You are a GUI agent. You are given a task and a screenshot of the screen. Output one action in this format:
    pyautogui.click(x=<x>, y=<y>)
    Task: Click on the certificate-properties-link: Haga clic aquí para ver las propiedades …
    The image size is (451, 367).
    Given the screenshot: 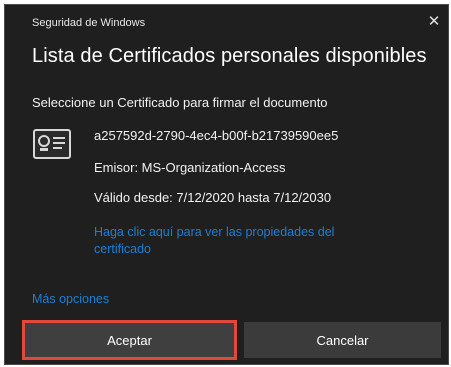 What is the action you would take?
    pyautogui.click(x=244, y=241)
    